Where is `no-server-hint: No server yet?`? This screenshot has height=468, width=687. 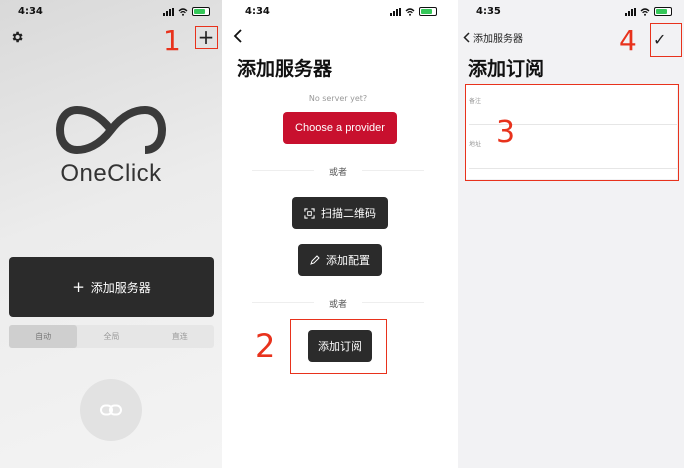 no-server-hint: No server yet? is located at coordinates (338, 98).